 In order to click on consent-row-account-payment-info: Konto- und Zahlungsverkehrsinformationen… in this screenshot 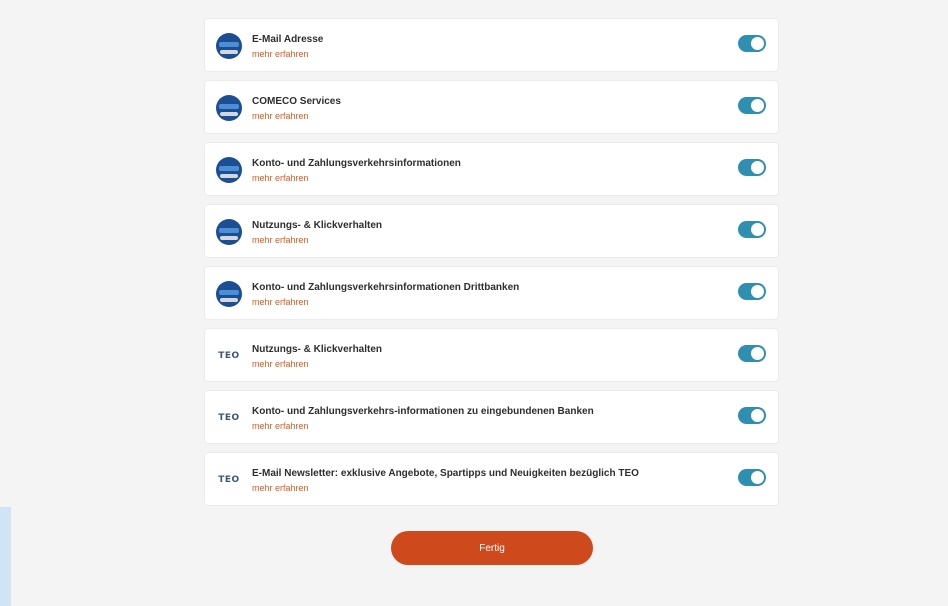, I will do `click(491, 169)`.